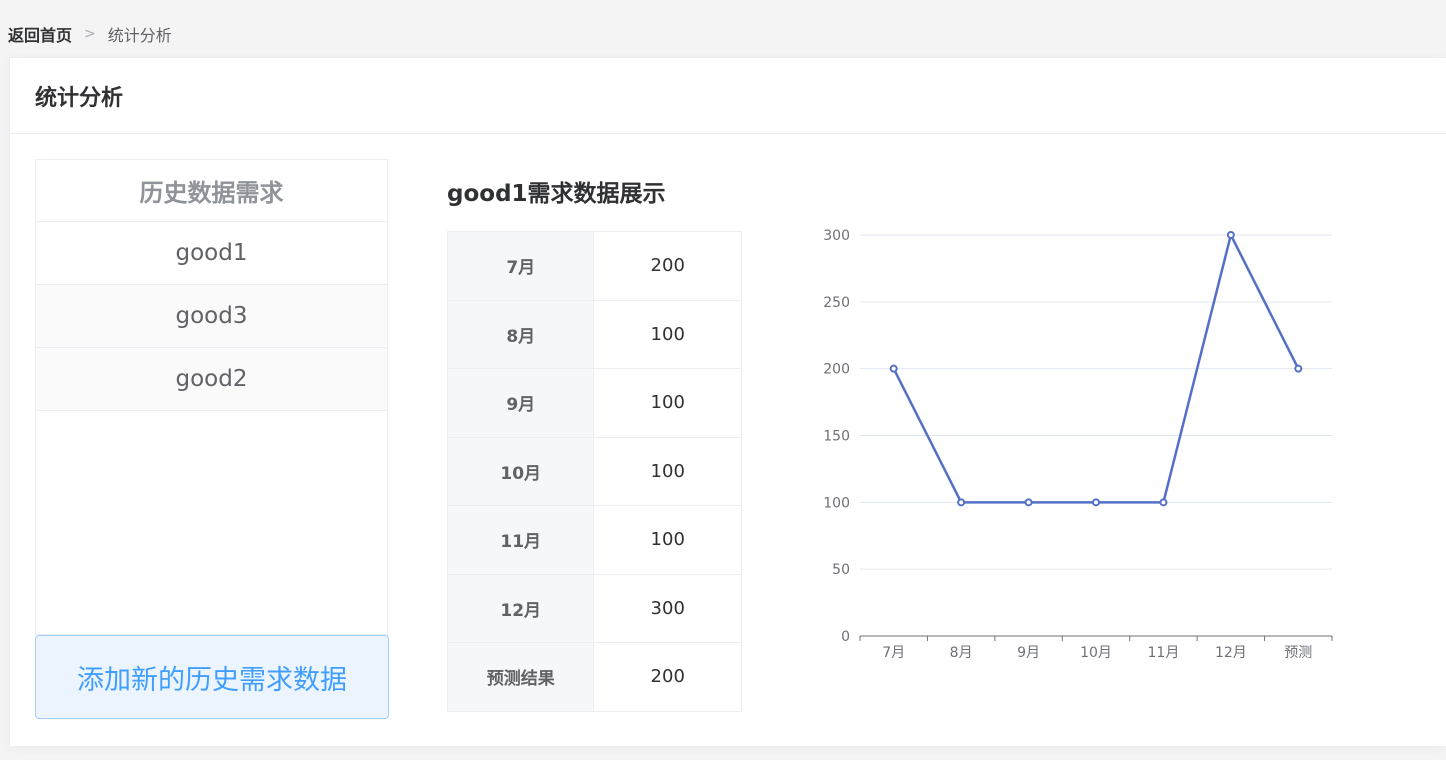 Image resolution: width=1446 pixels, height=760 pixels. Describe the element at coordinates (728, 96) in the screenshot. I see `page-title: 统计分析` at that location.